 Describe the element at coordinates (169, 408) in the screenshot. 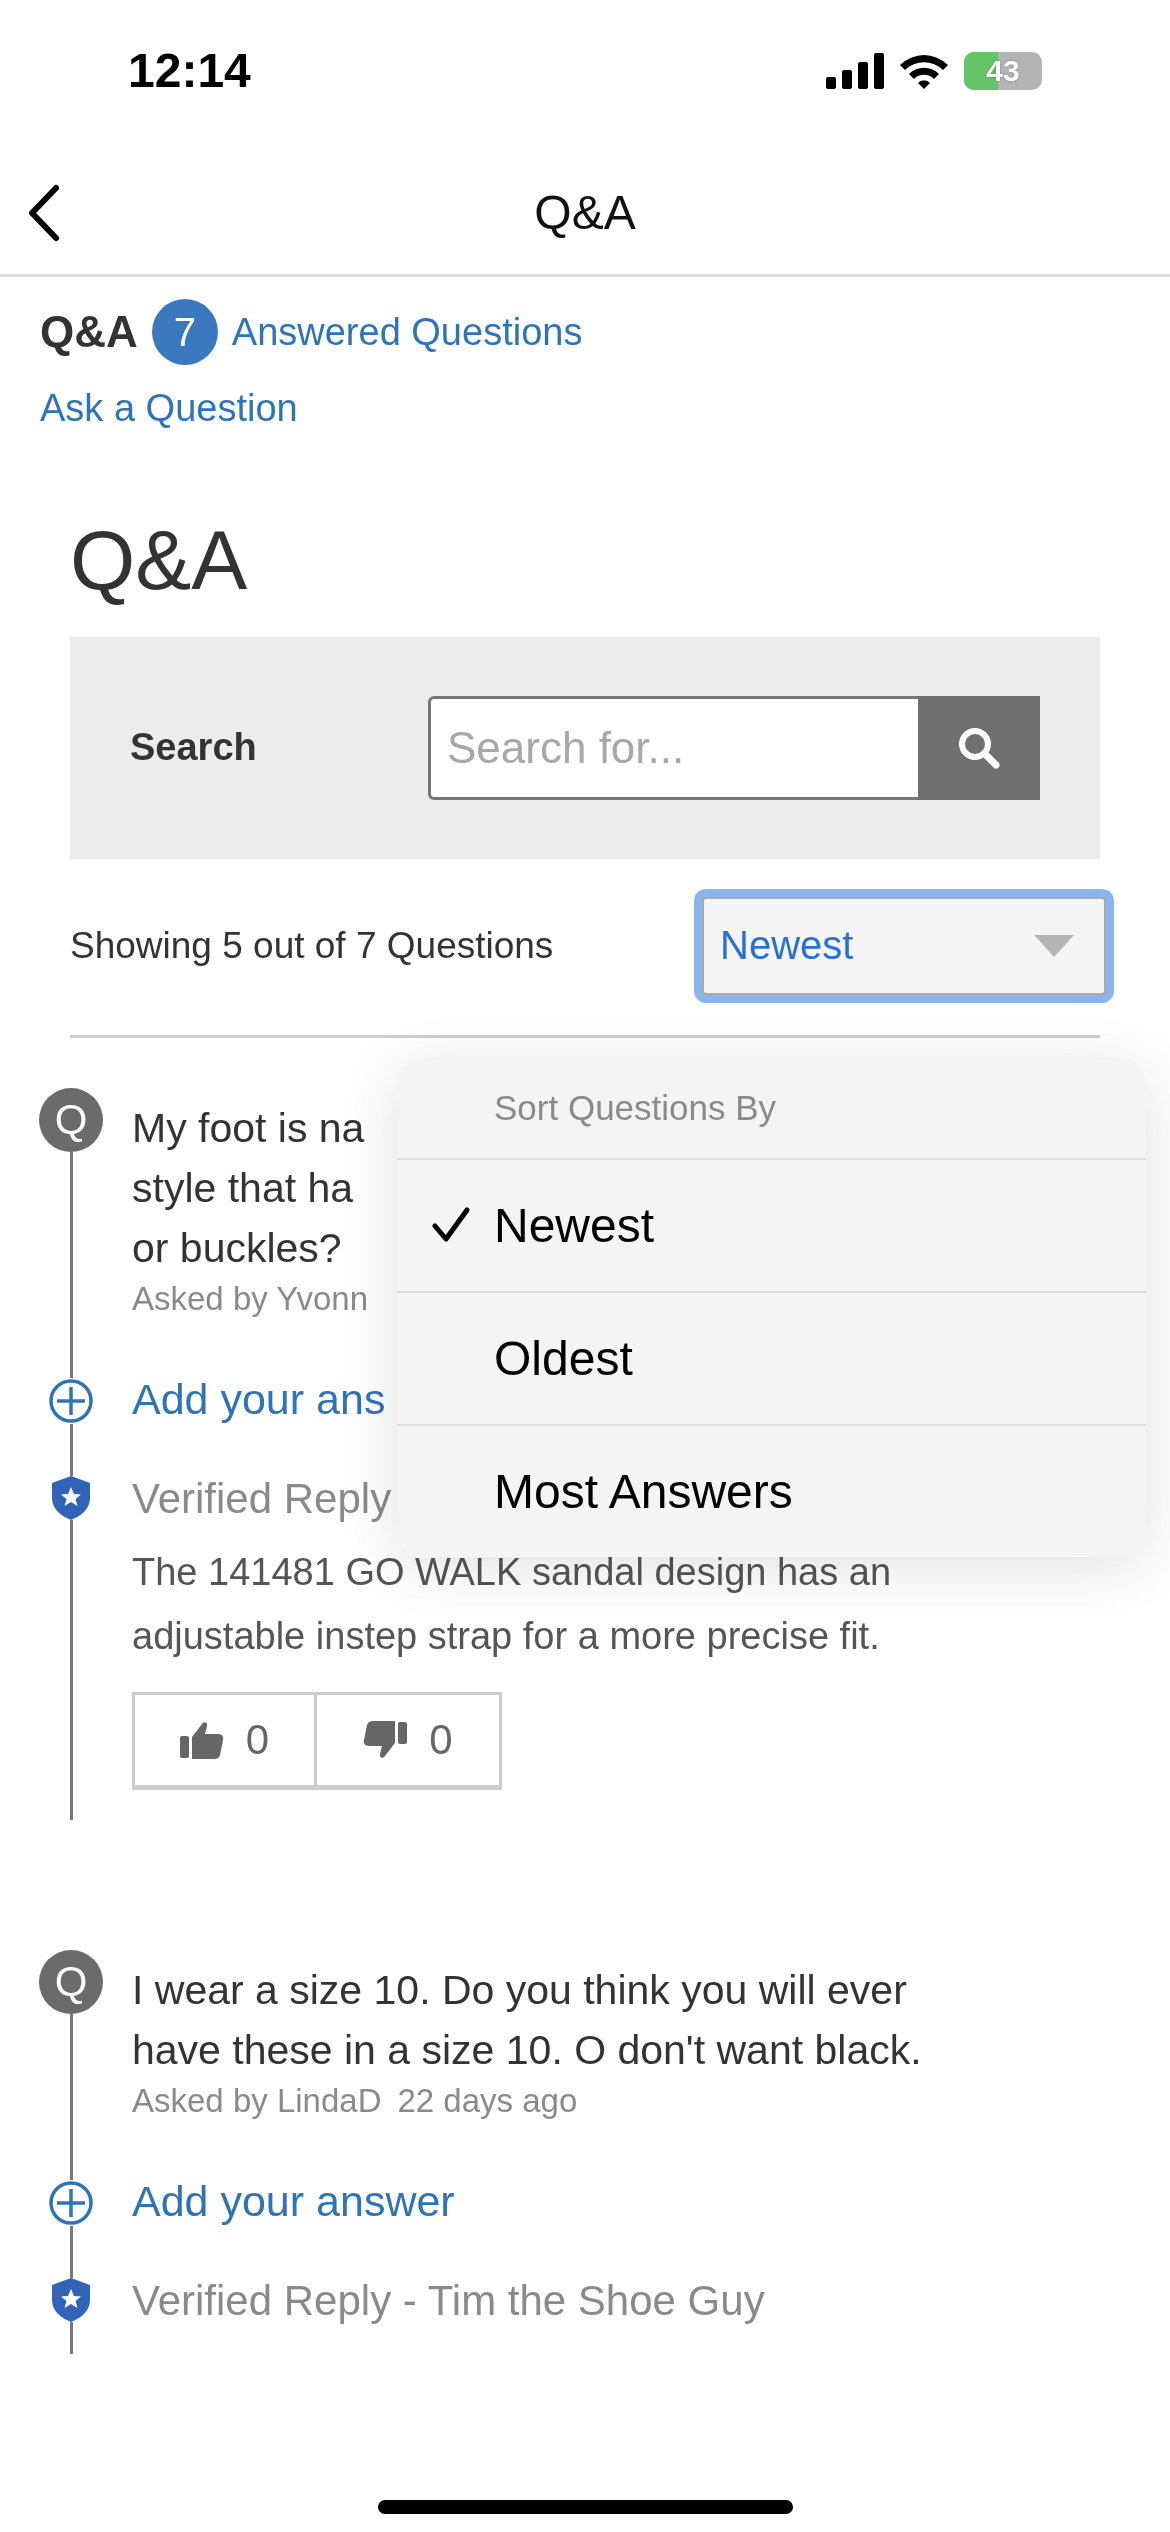

I see `ask-question-link: Ask a Question` at that location.